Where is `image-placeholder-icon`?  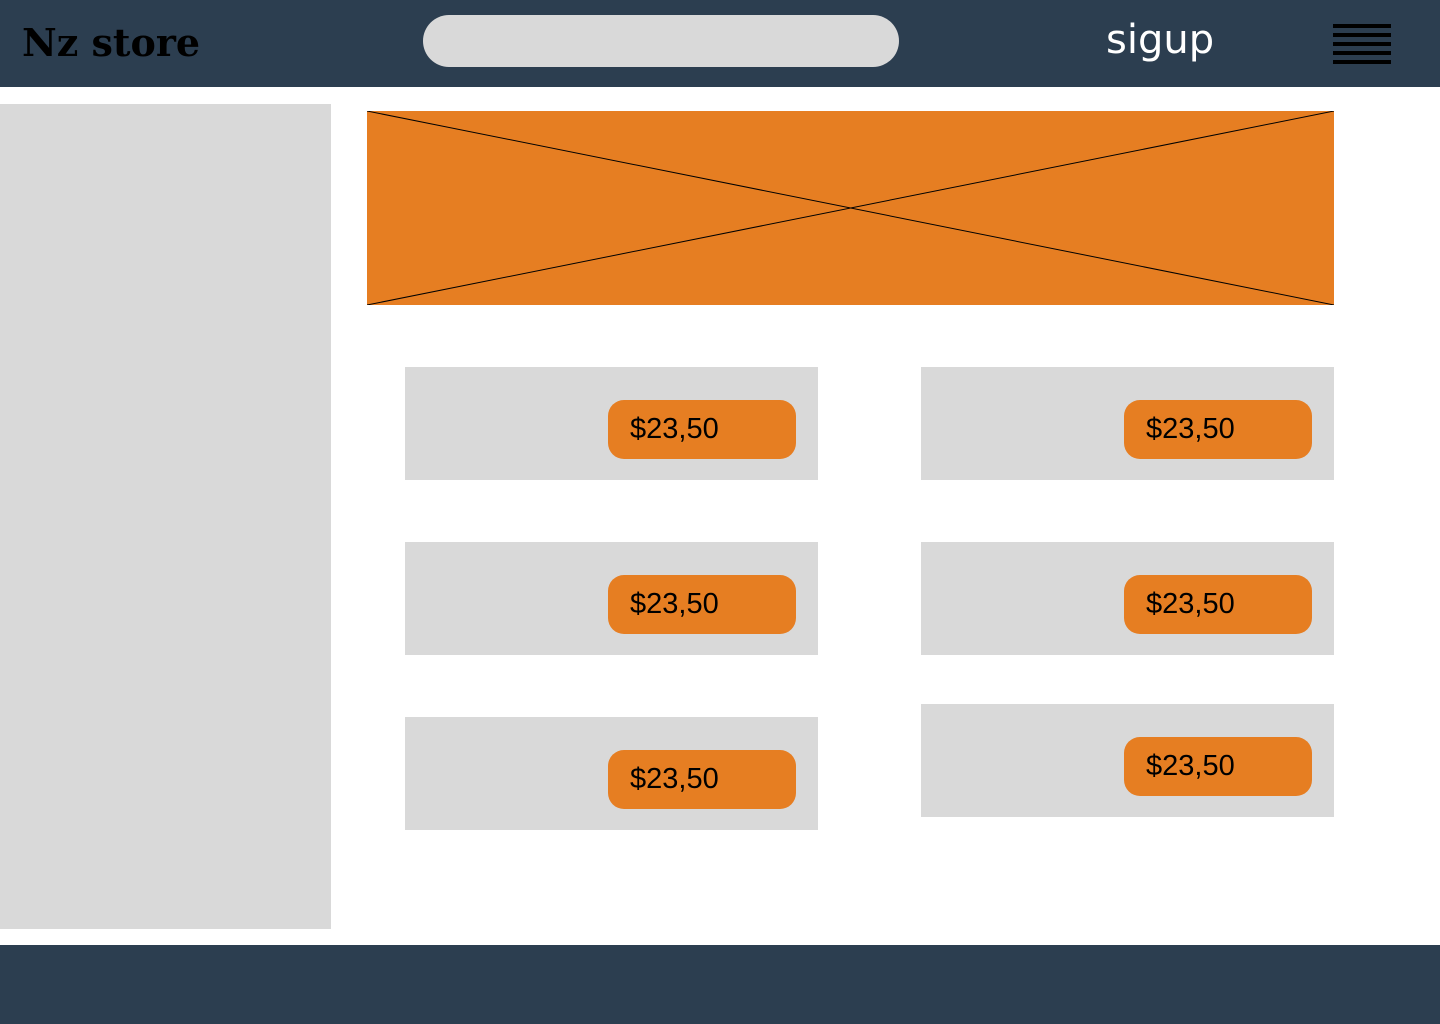
image-placeholder-icon is located at coordinates (850, 208).